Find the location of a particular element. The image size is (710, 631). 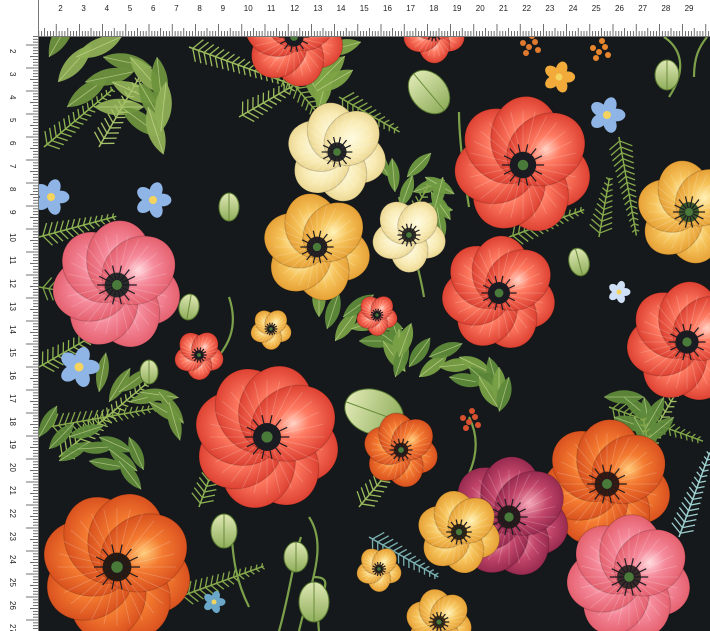

poppy-bud-left is located at coordinates (229, 207).